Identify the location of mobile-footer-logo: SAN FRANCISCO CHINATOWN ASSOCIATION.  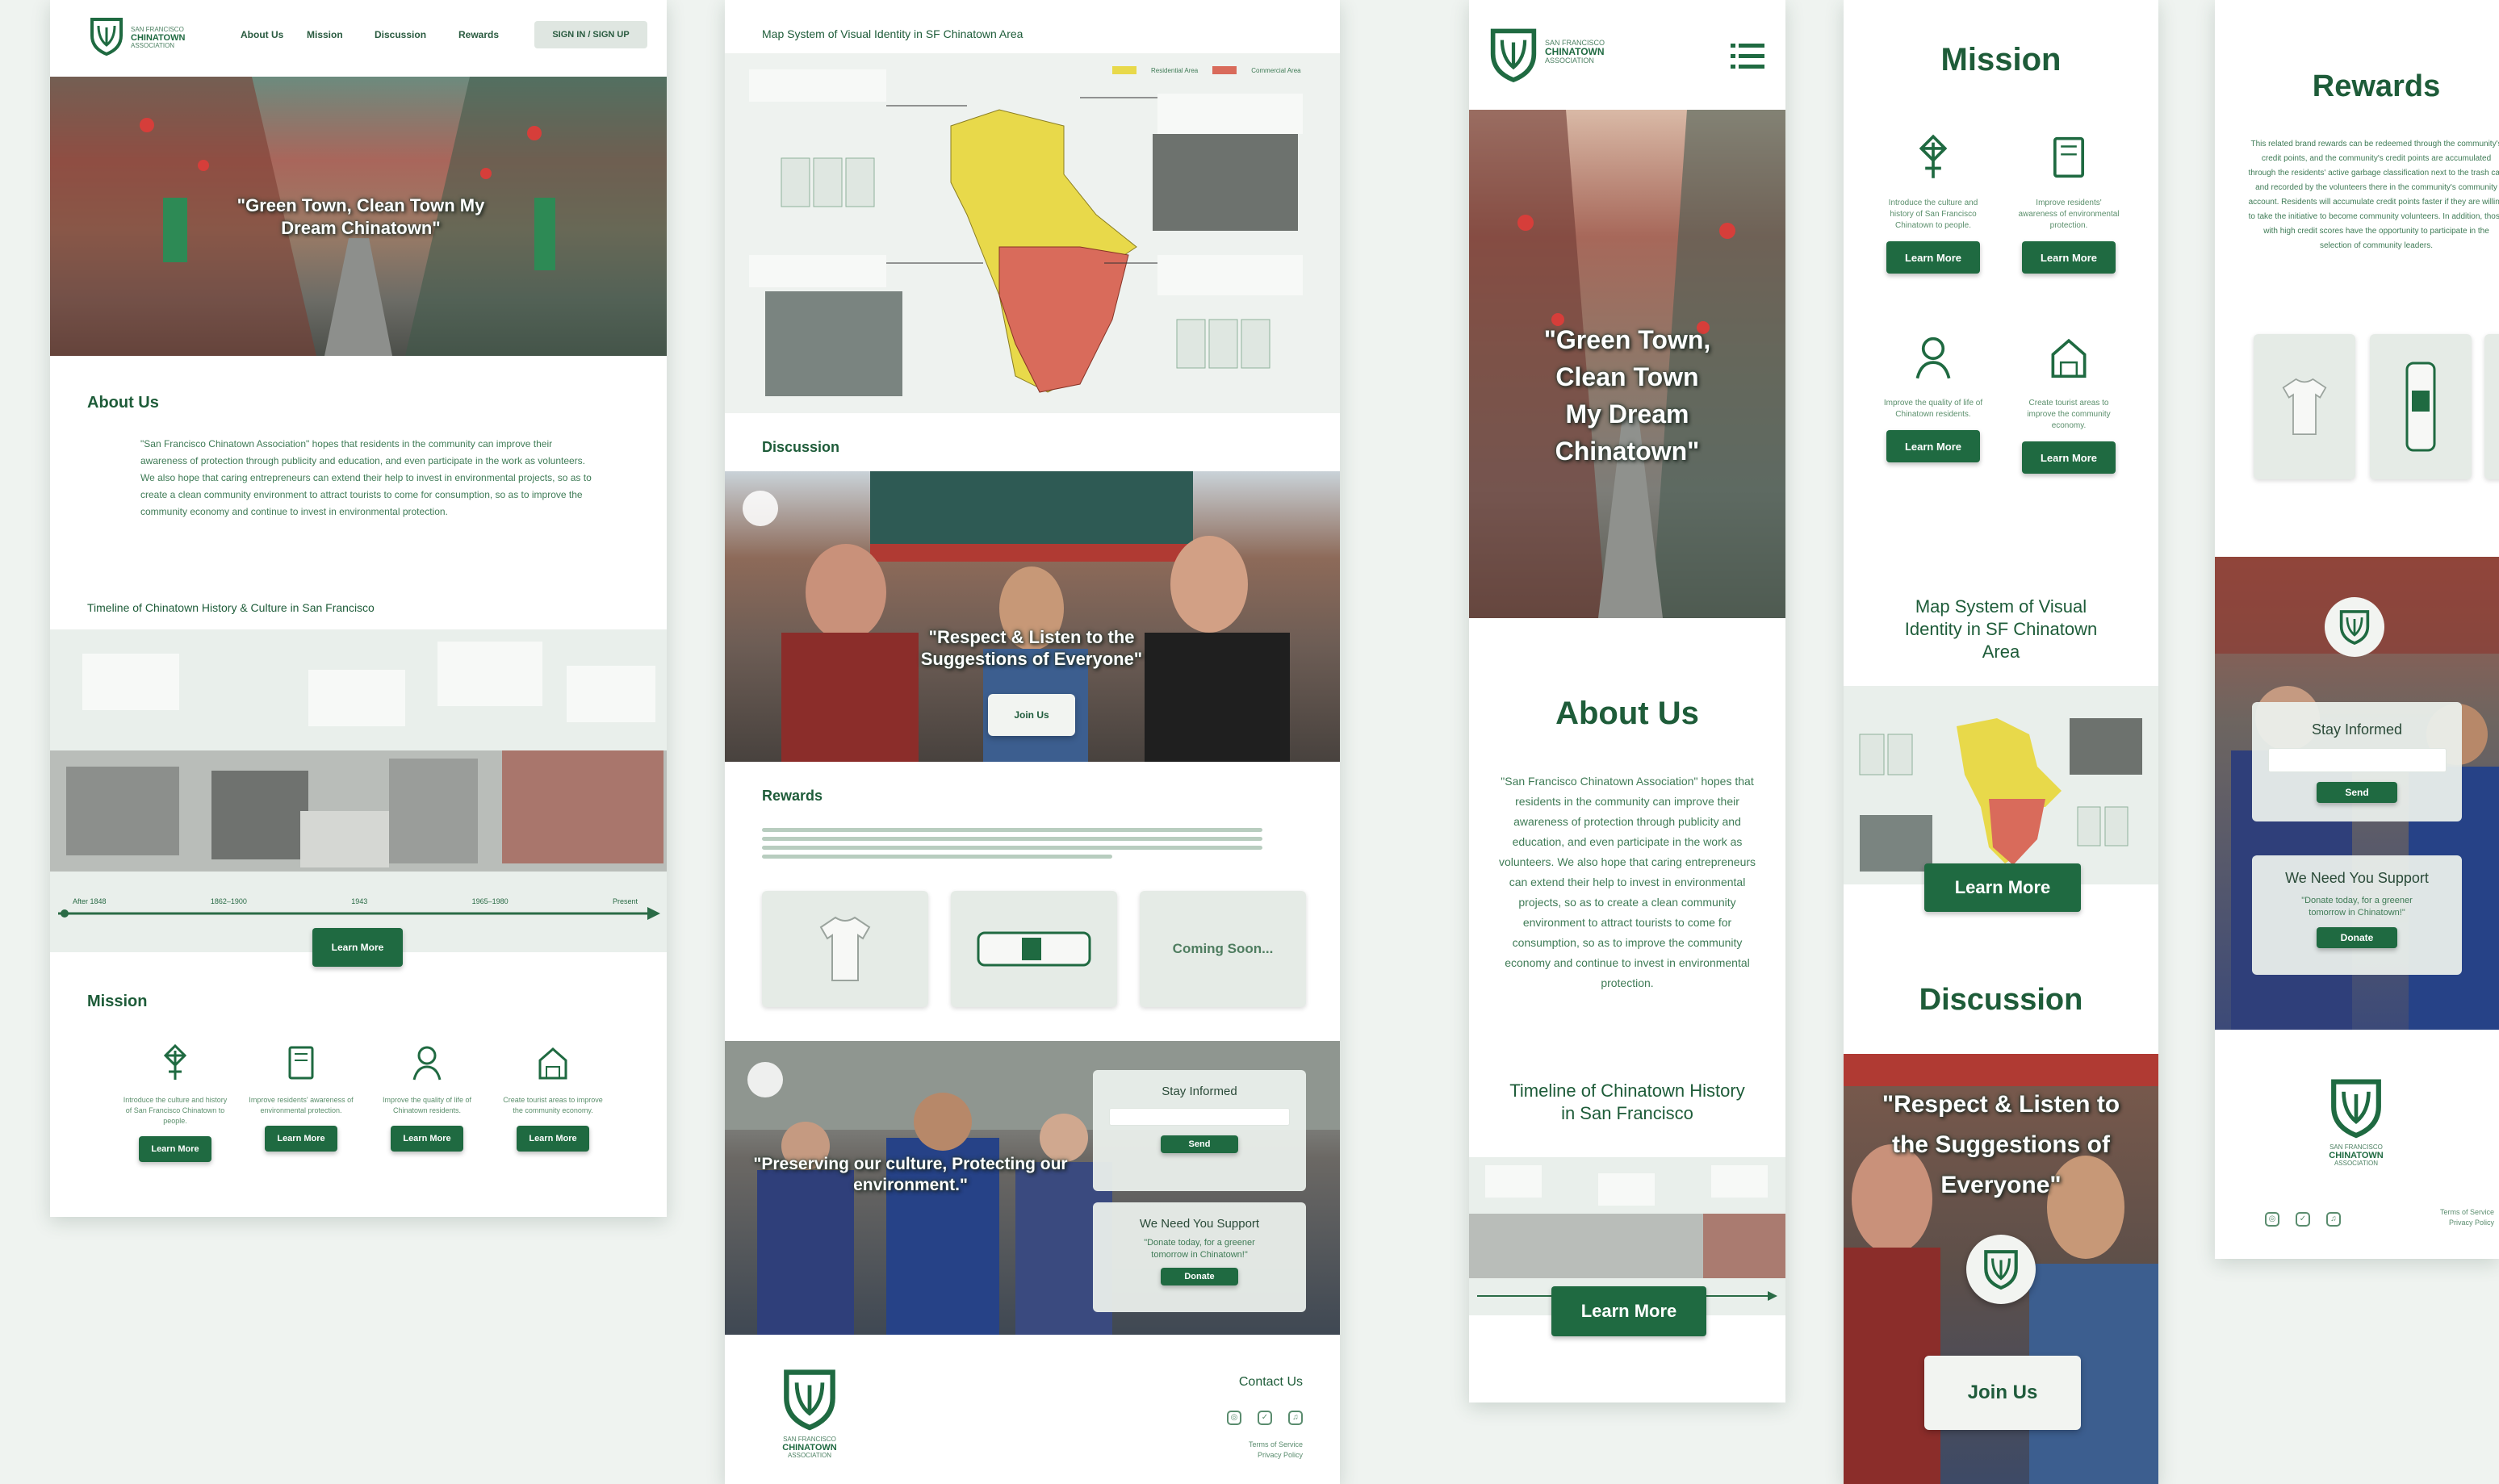
(2356, 1122).